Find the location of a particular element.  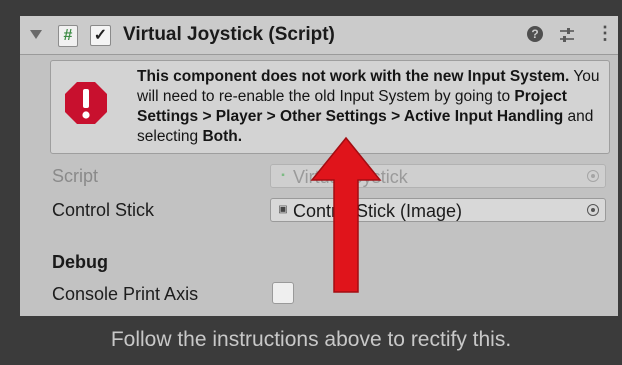

console-print-axis-label: Console Print Axis is located at coordinates (125, 294).